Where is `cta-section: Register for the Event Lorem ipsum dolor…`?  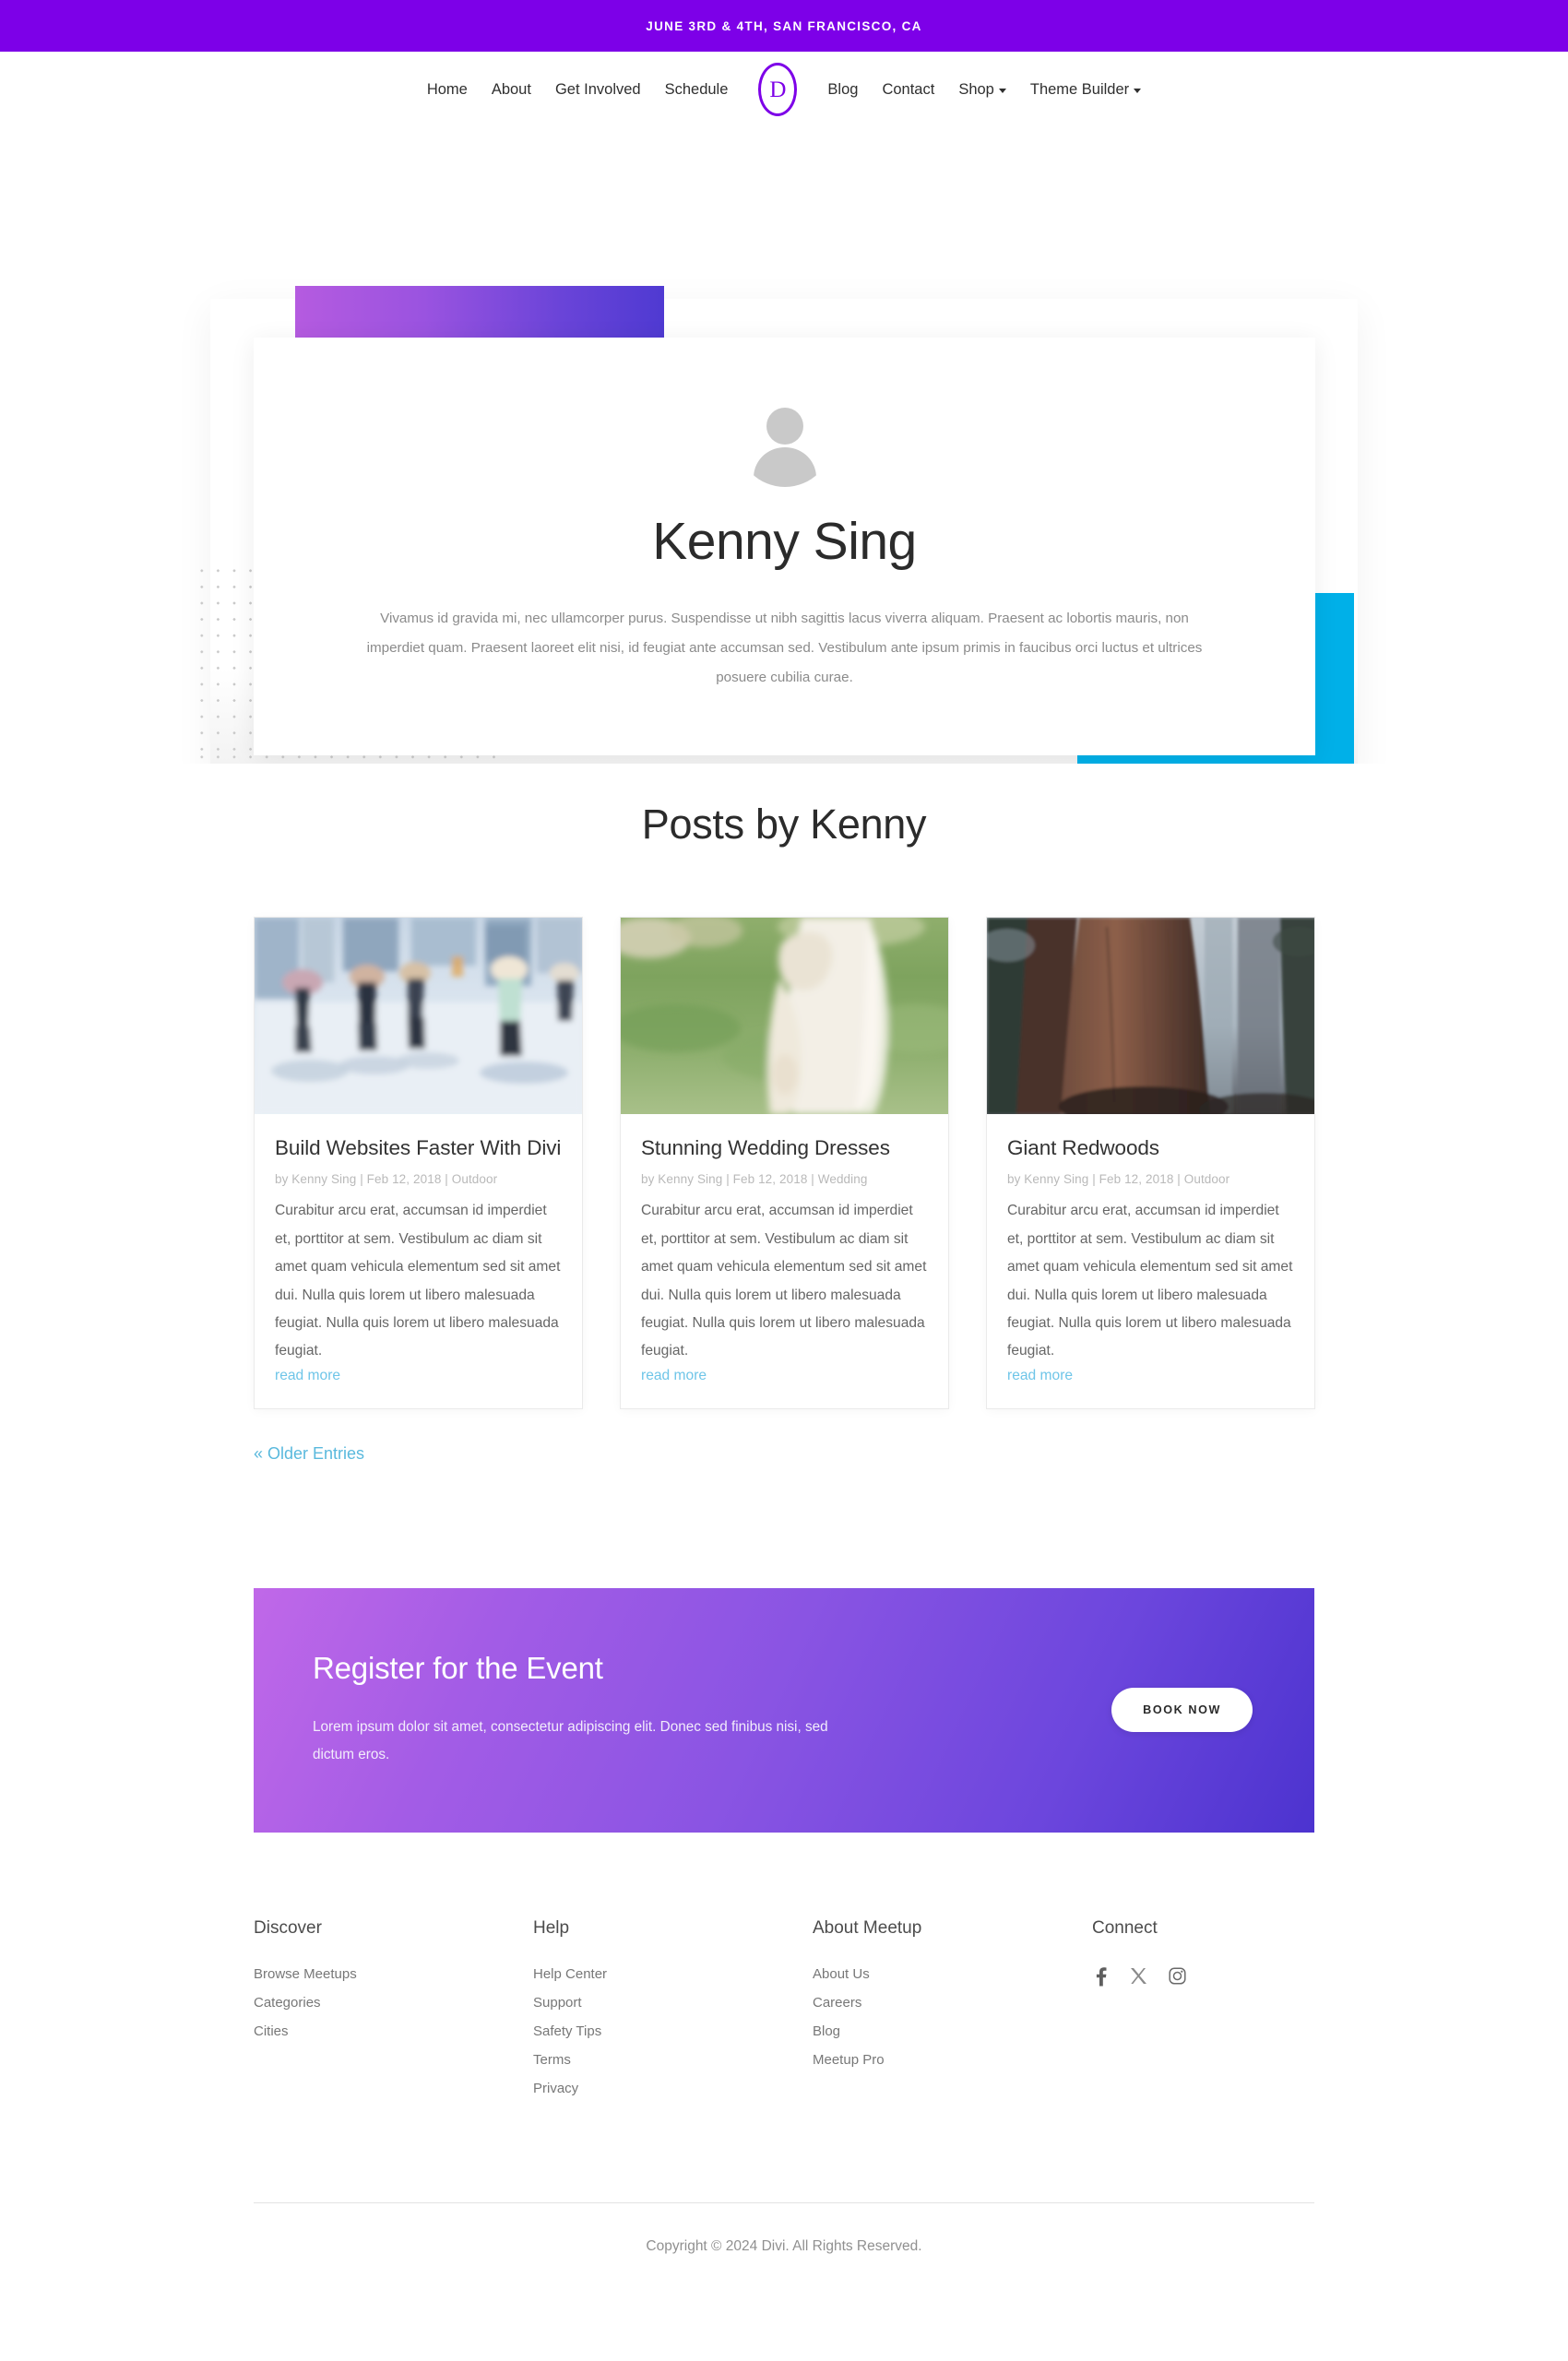
cta-section: Register for the Event Lorem ipsum dolor… is located at coordinates (784, 1710).